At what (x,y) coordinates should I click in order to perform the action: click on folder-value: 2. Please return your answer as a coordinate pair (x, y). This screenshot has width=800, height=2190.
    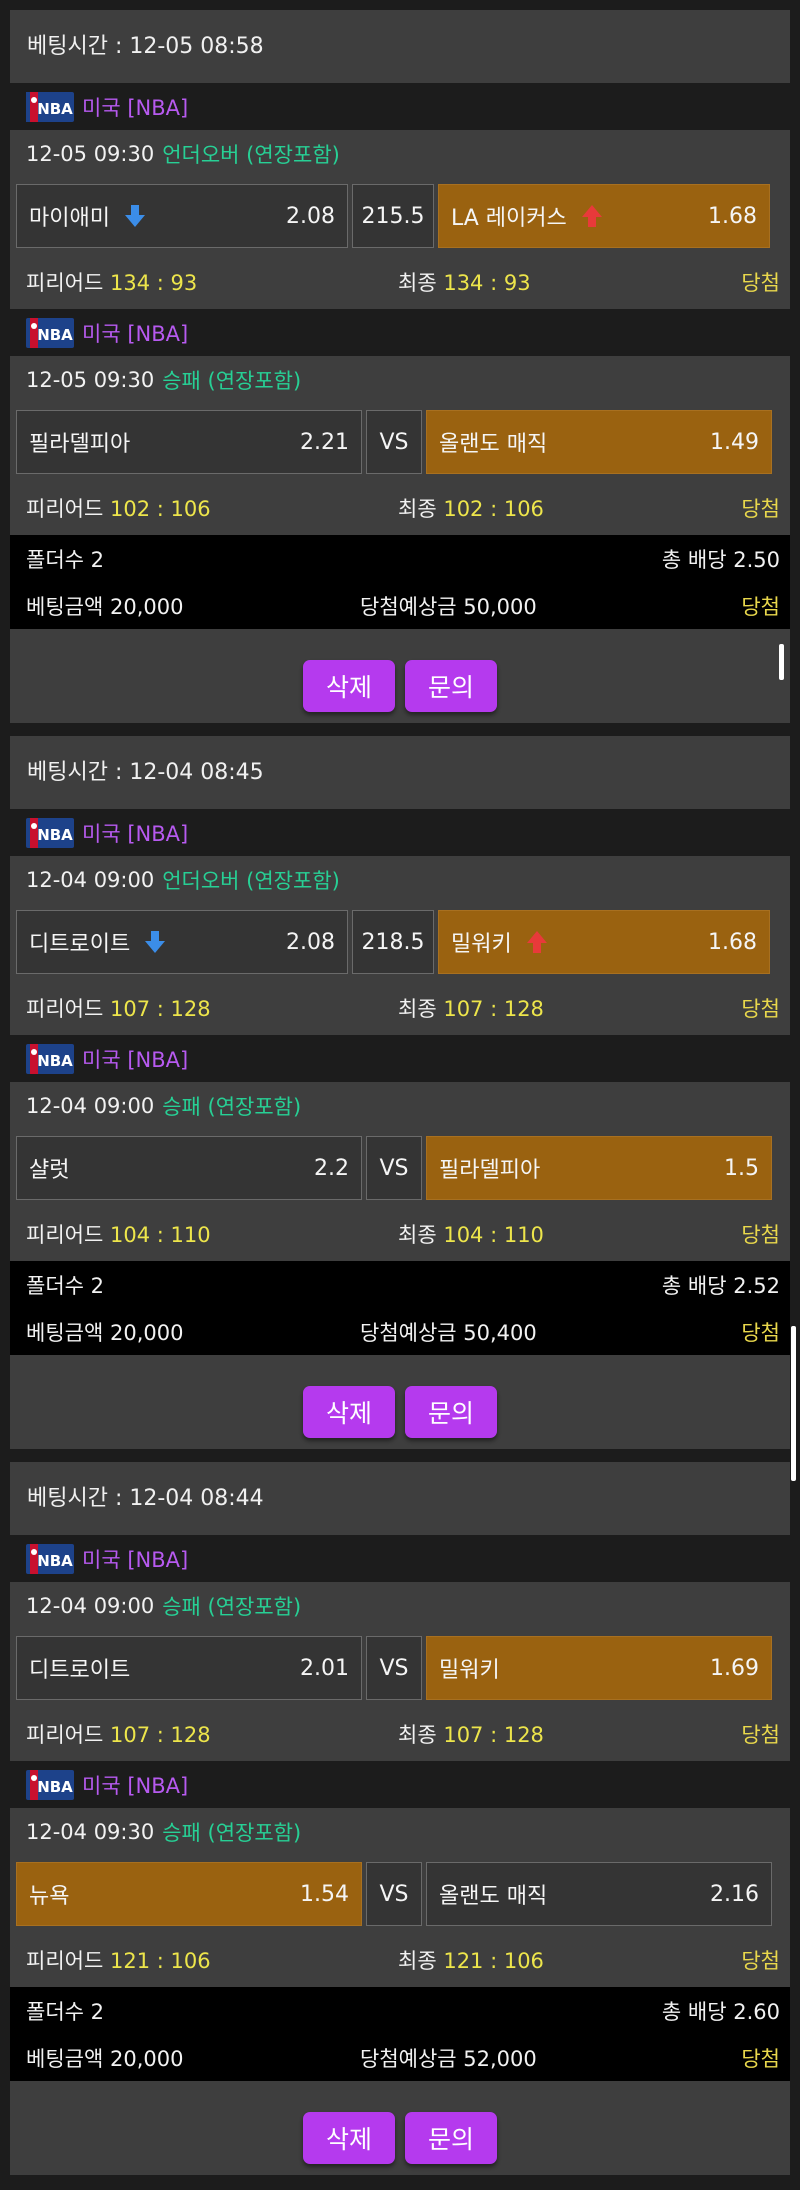
    Looking at the image, I should click on (97, 559).